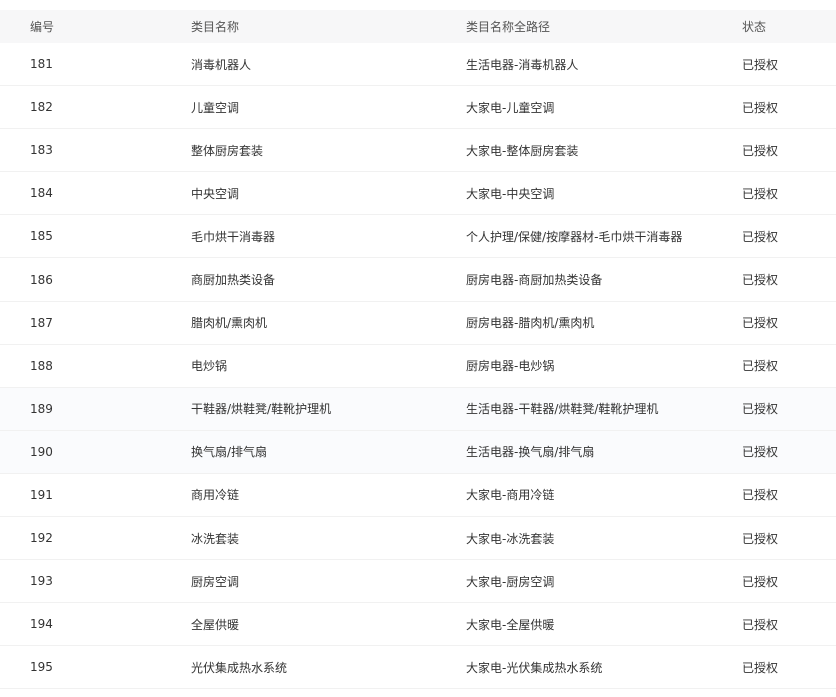  What do you see at coordinates (418, 280) in the screenshot?
I see `table-row: 186 商厨加热类设备 厨房电器-商厨加热类设备 已授权` at bounding box center [418, 280].